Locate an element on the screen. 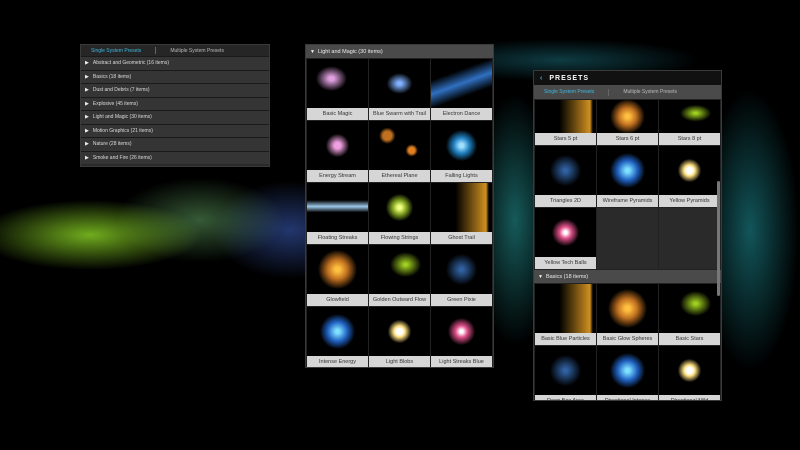 This screenshot has width=800, height=450. preset-label: Green Pixie is located at coordinates (461, 300).